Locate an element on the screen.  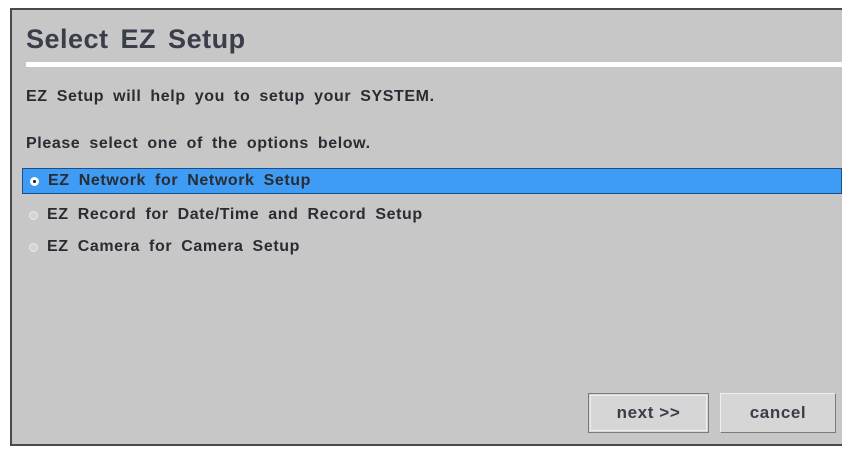
option-label: EZ Record for Date/Time and Record Setup is located at coordinates (235, 214).